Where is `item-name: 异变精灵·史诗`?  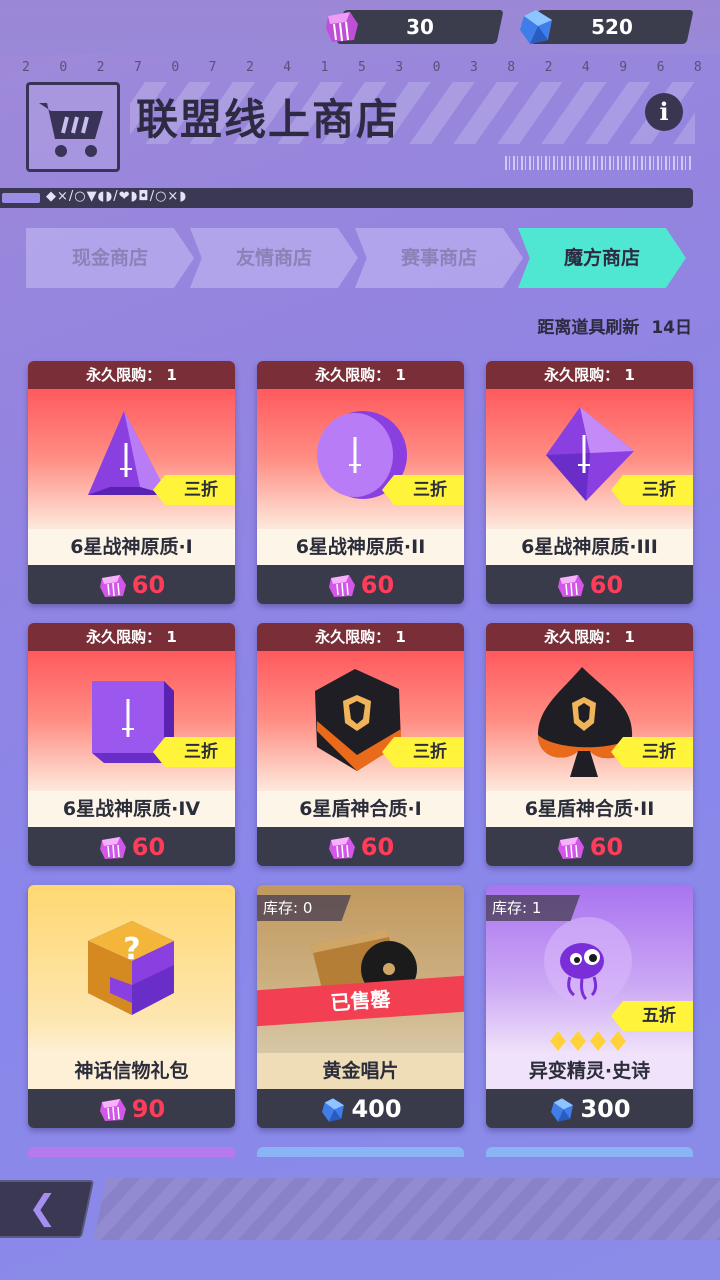
item-name: 异变精灵·史诗 is located at coordinates (589, 1071).